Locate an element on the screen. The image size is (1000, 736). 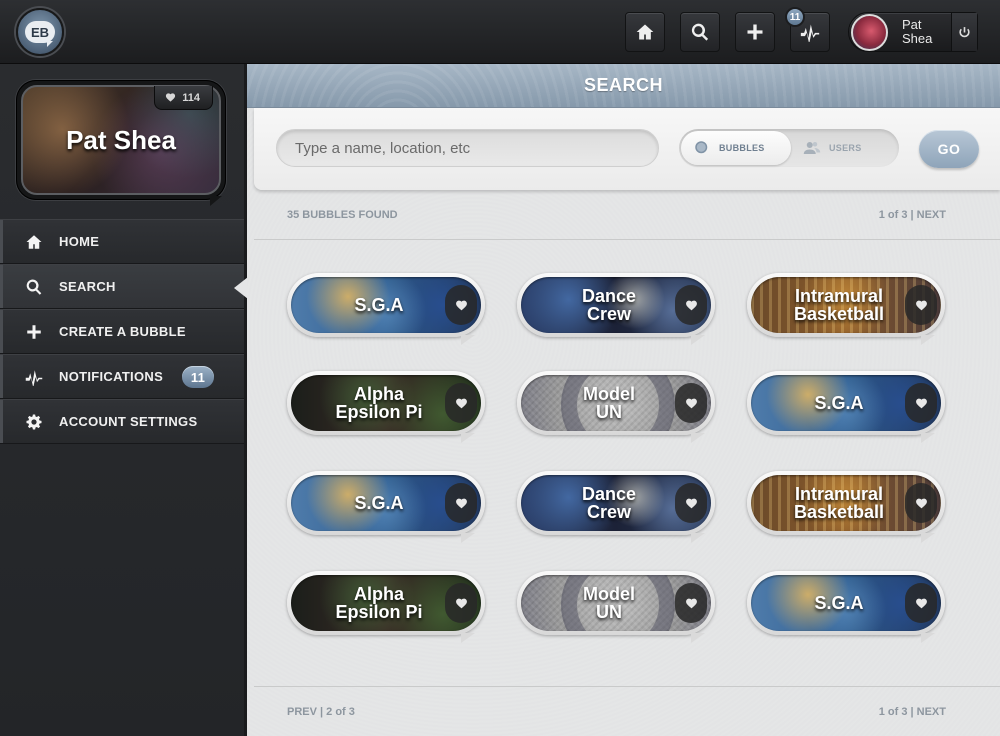
logout-button is located at coordinates (964, 32).